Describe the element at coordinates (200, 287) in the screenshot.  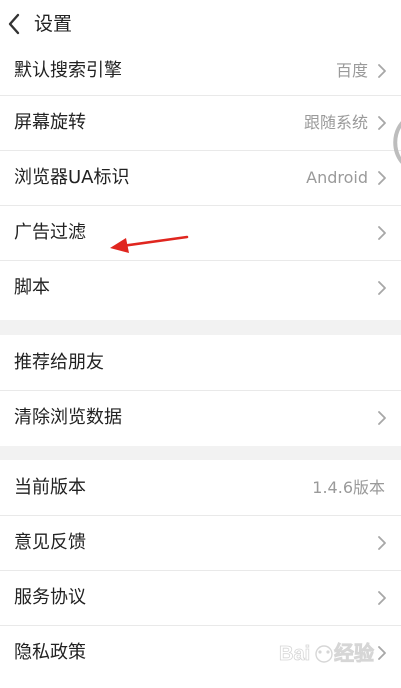
I see `script-row: 脚本` at that location.